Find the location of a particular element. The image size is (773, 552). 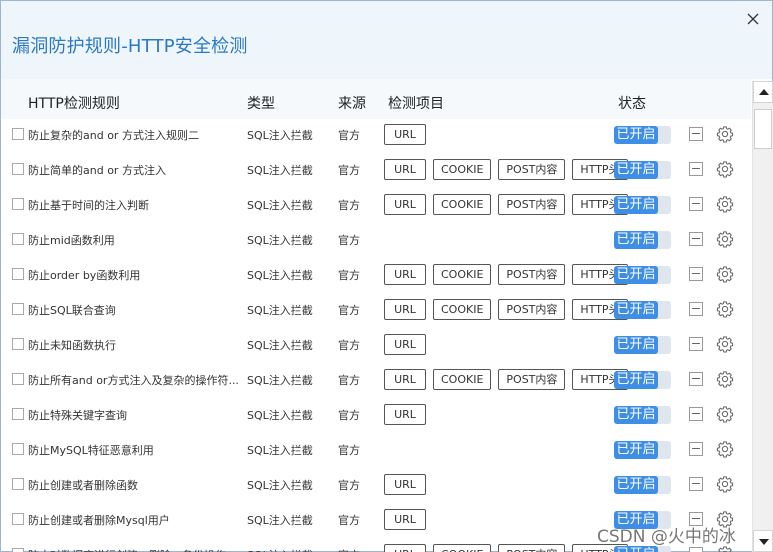

table-row: 防止mid函数利用 SQL注入拦截 官方 已开启 is located at coordinates (376, 241).